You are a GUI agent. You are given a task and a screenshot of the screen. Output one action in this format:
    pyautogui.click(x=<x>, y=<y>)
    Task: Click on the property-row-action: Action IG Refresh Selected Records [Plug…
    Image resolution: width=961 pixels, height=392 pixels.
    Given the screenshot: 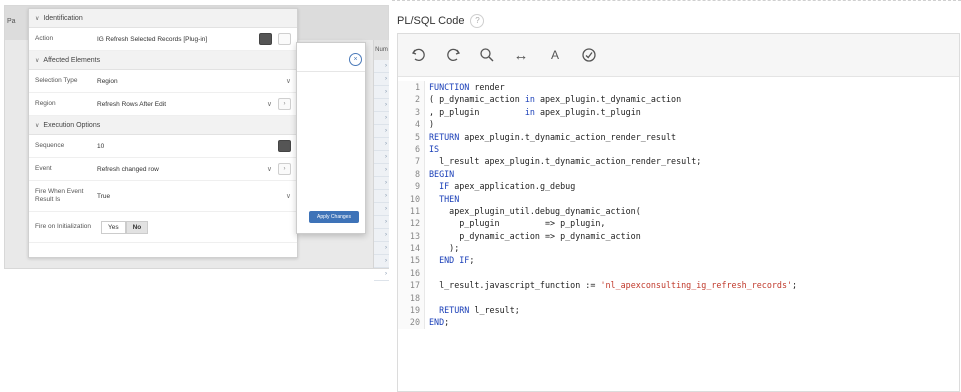 What is the action you would take?
    pyautogui.click(x=163, y=39)
    